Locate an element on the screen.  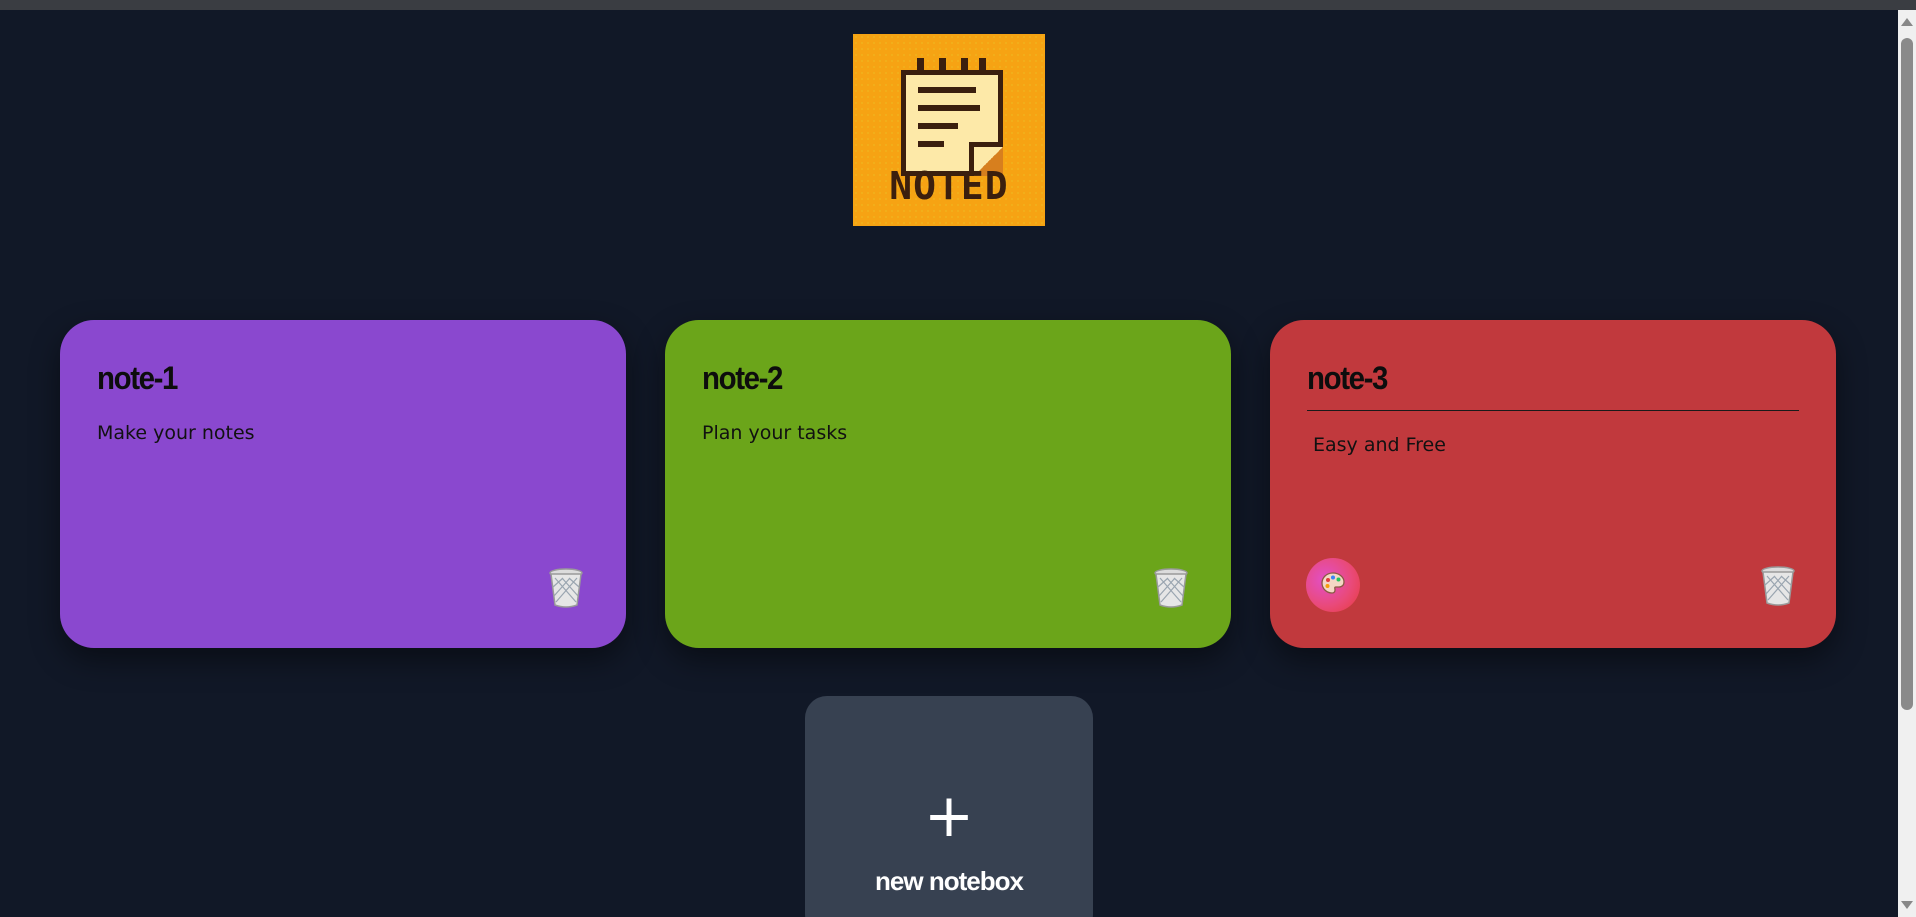
color-picker-button is located at coordinates (1333, 585).